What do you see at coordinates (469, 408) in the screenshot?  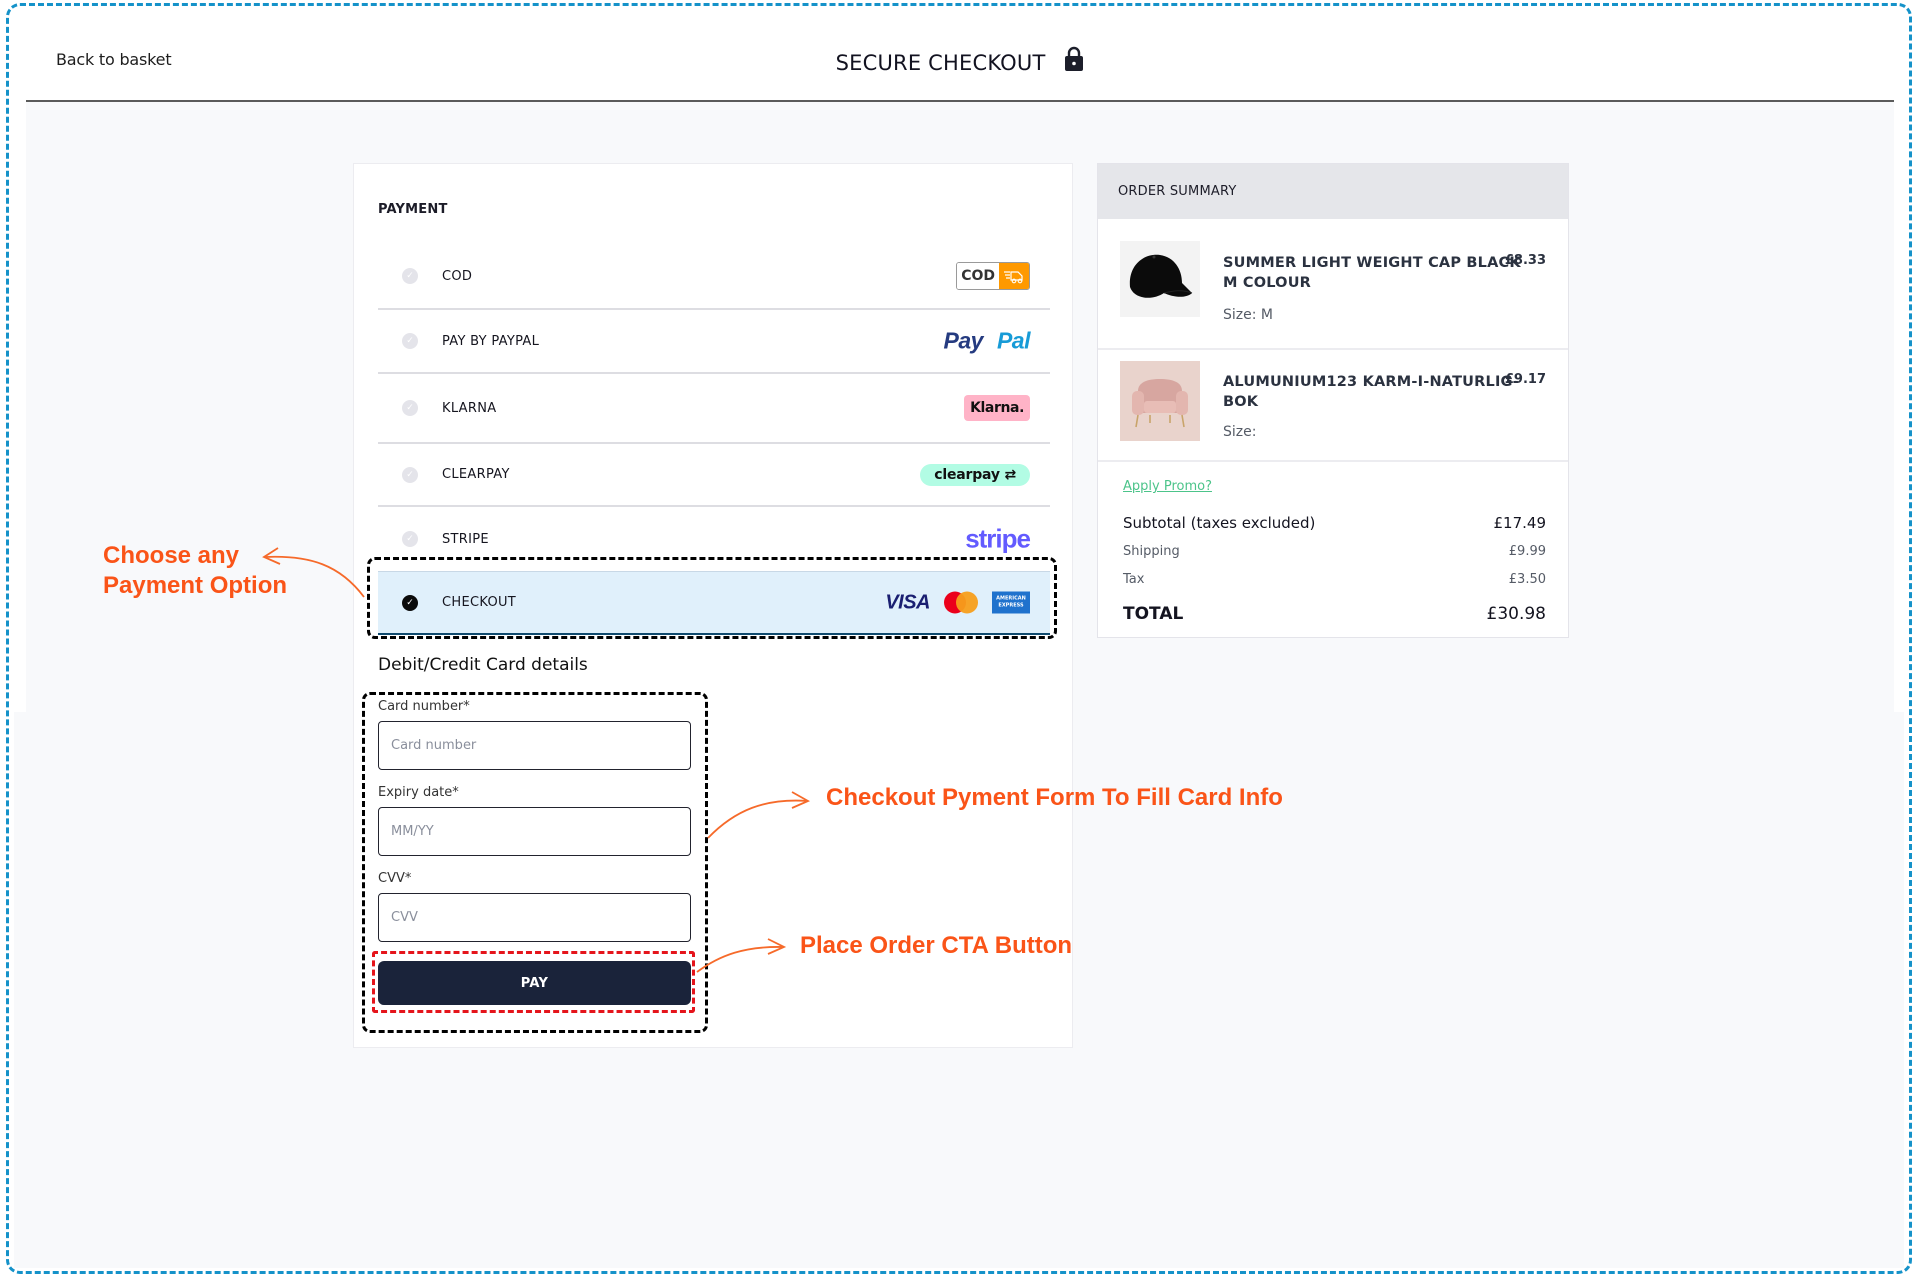 I see `payment-option-label: KLARNA` at bounding box center [469, 408].